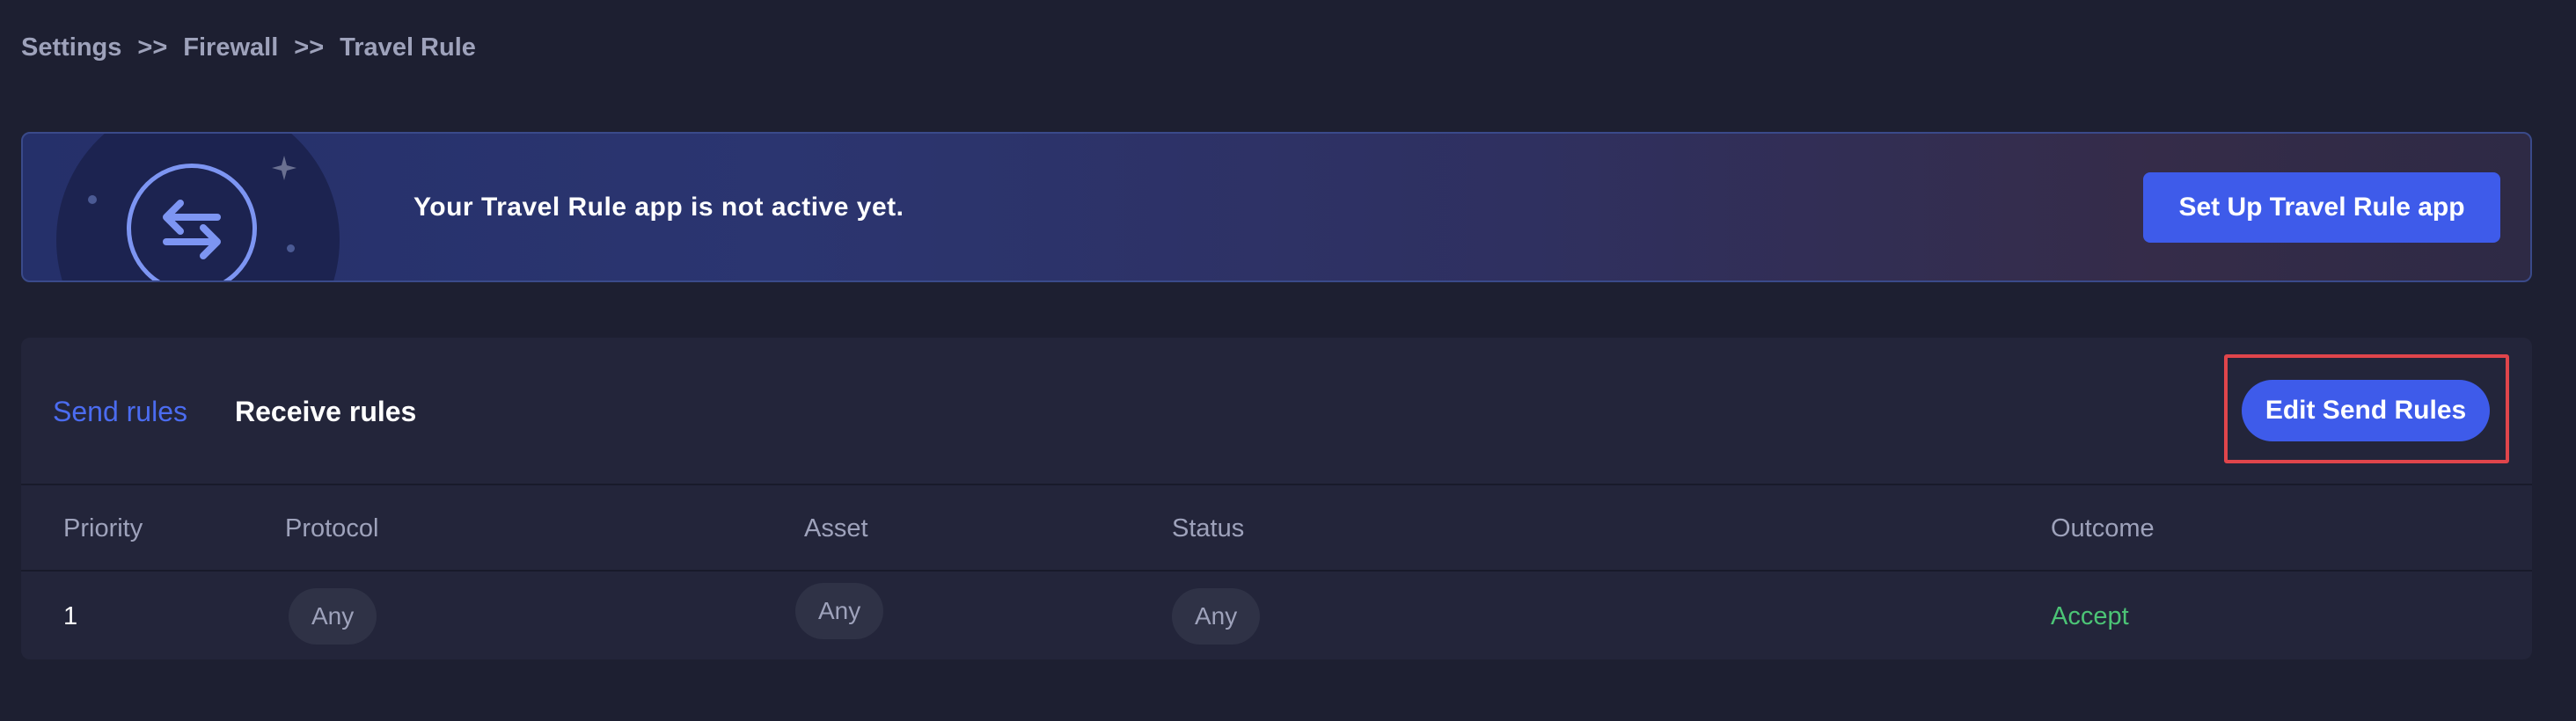  Describe the element at coordinates (2366, 410) in the screenshot. I see `edit-send-rules-button: Edit Send Rules` at that location.